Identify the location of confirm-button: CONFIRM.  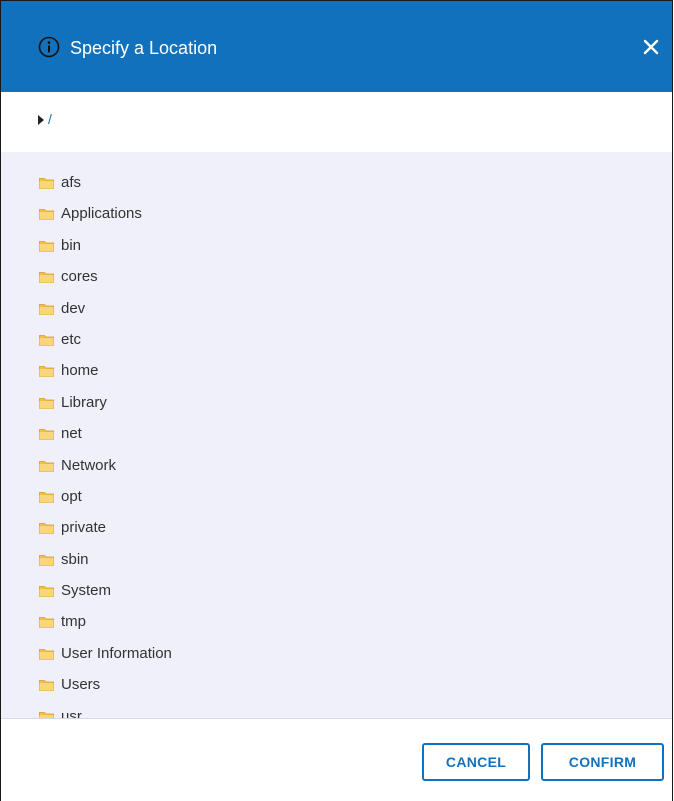
(602, 762).